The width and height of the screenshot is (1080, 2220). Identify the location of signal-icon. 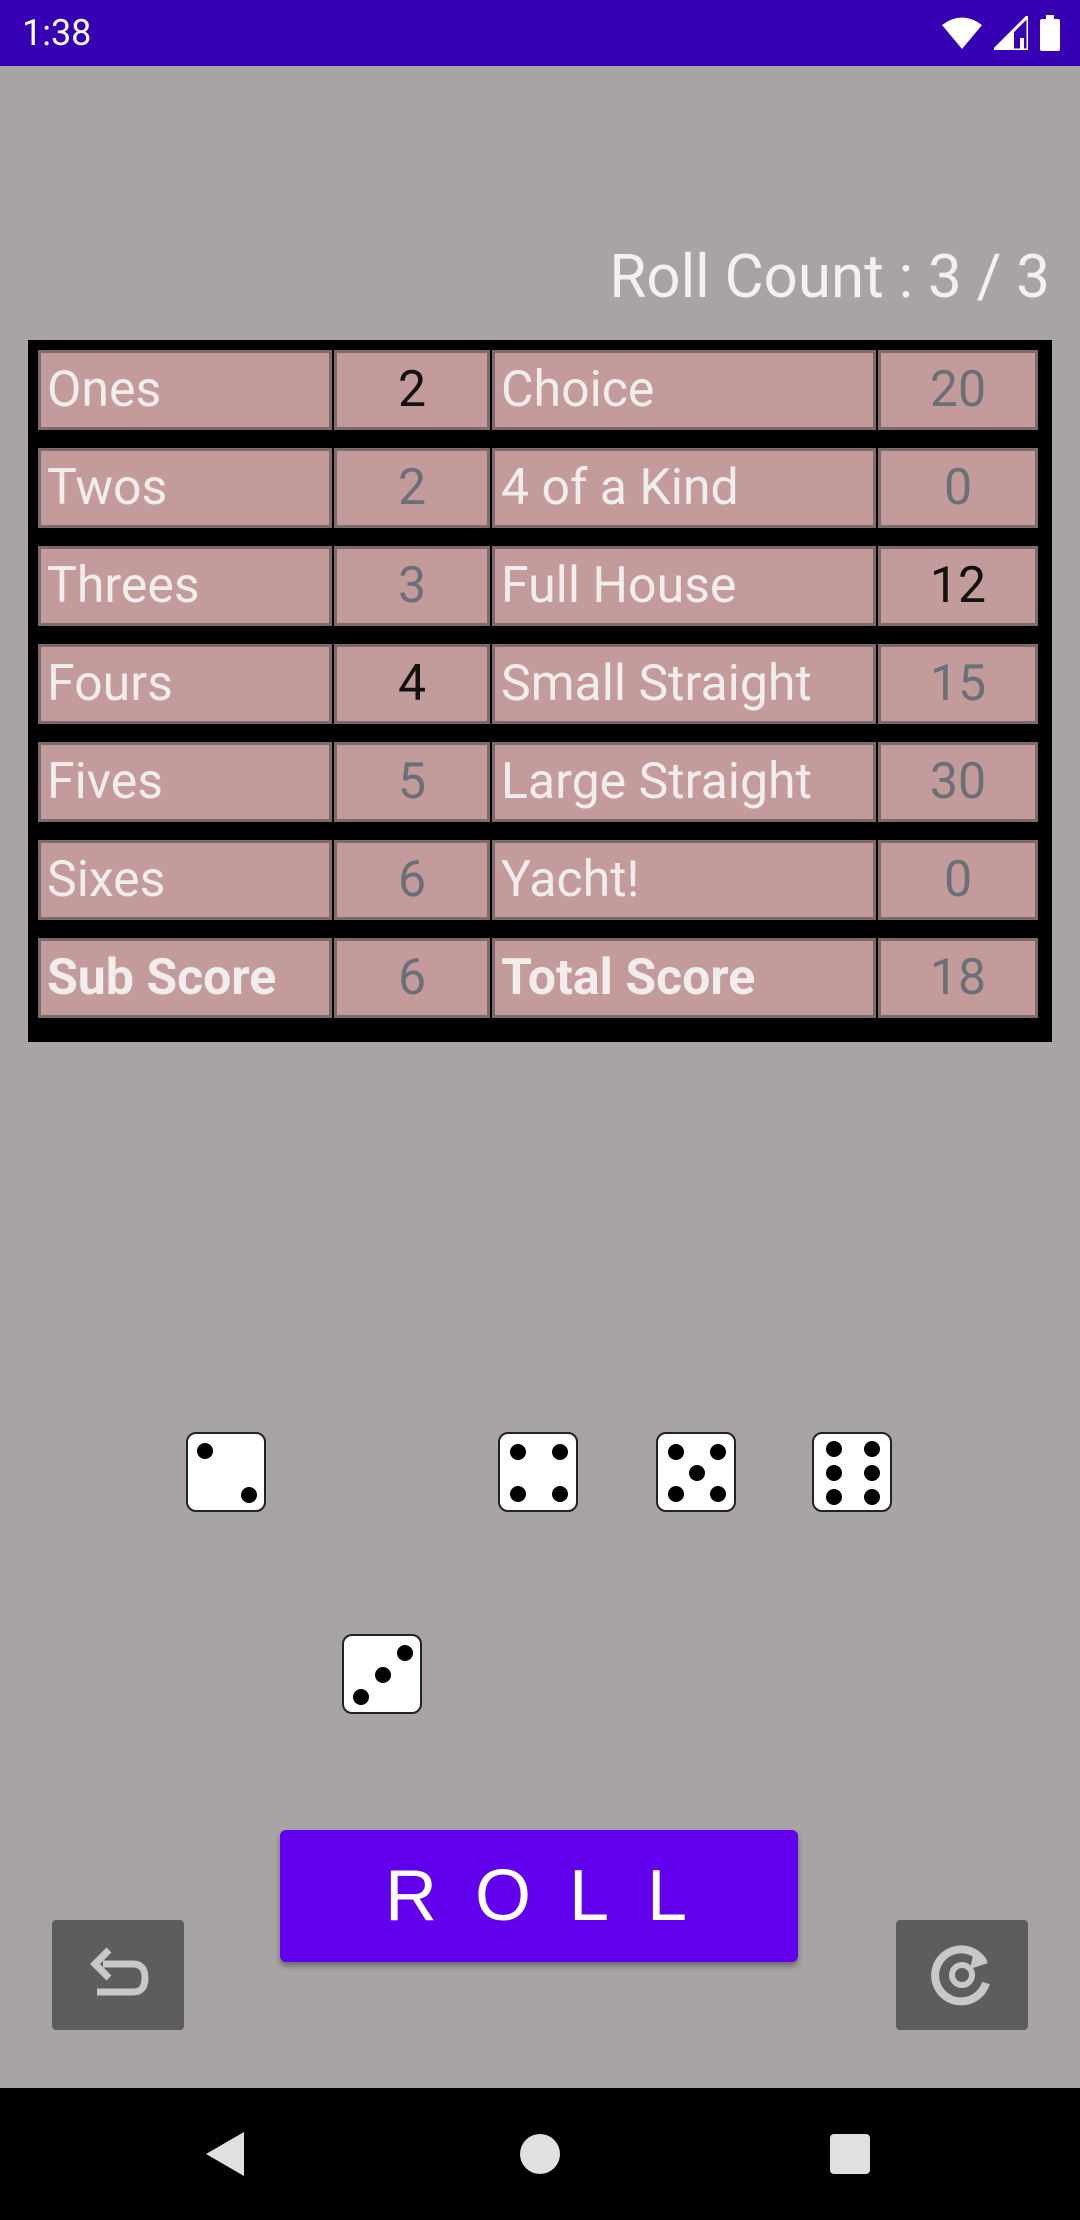
(1011, 33).